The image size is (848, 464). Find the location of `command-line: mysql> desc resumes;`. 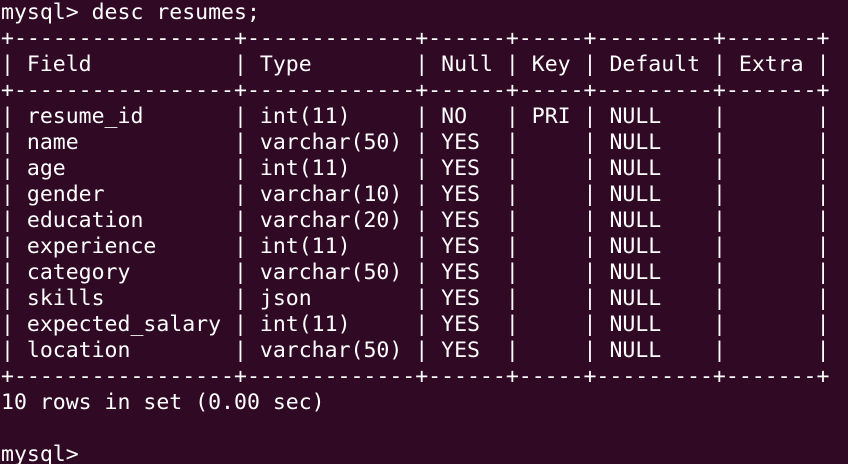

command-line: mysql> desc resumes; is located at coordinates (130, 12).